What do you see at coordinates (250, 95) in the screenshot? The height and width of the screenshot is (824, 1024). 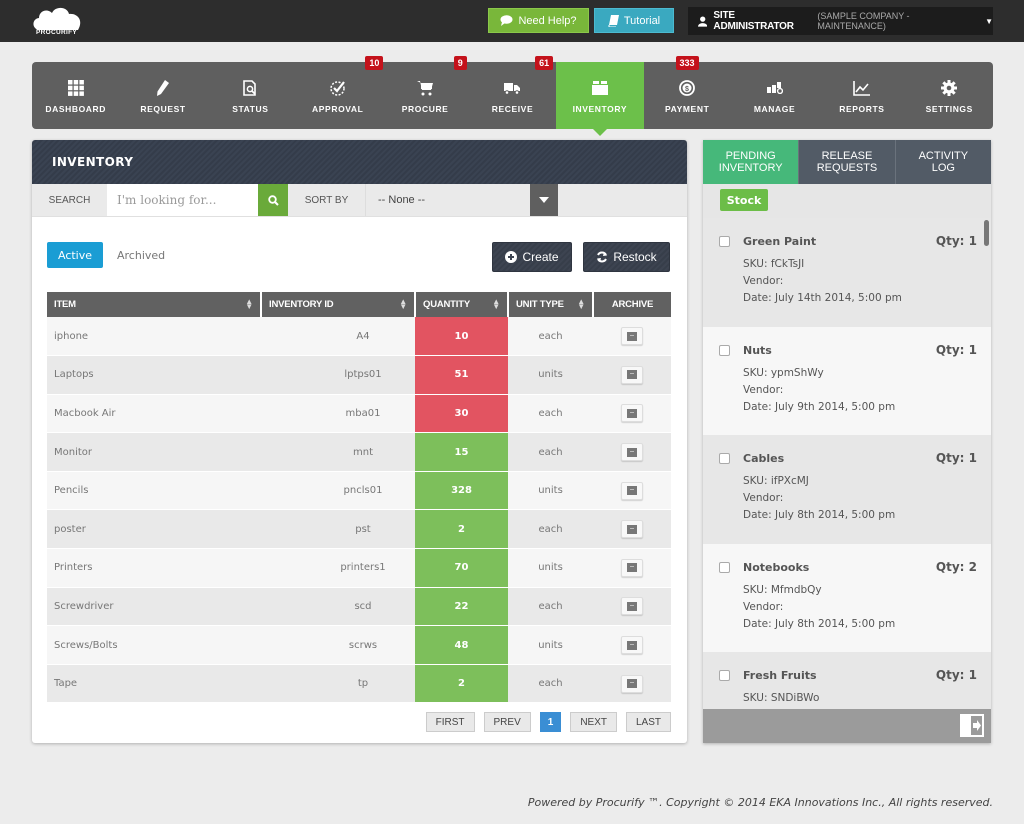 I see `nav-status: STATUS` at bounding box center [250, 95].